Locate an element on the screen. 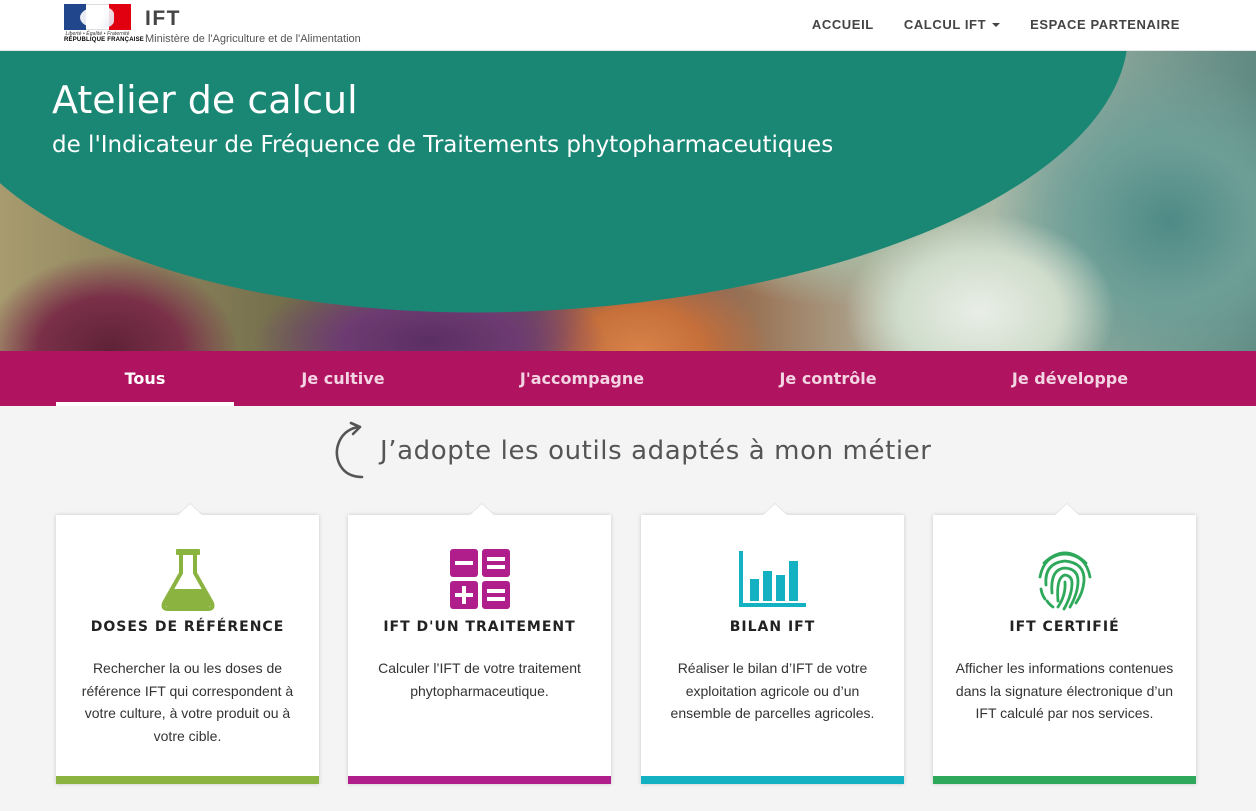 This screenshot has height=811, width=1256. hero-title: Atelier de calcul is located at coordinates (205, 100).